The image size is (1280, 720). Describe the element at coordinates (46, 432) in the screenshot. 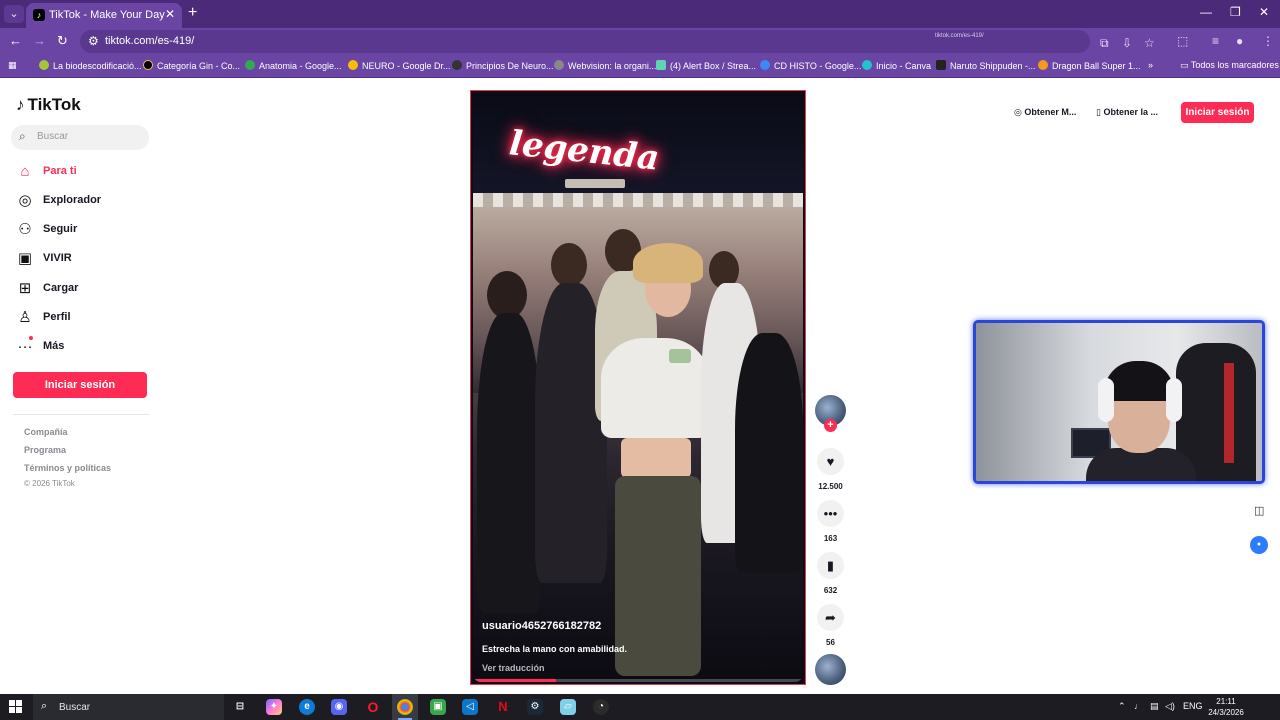

I see `footer-link-company: Compañía` at that location.